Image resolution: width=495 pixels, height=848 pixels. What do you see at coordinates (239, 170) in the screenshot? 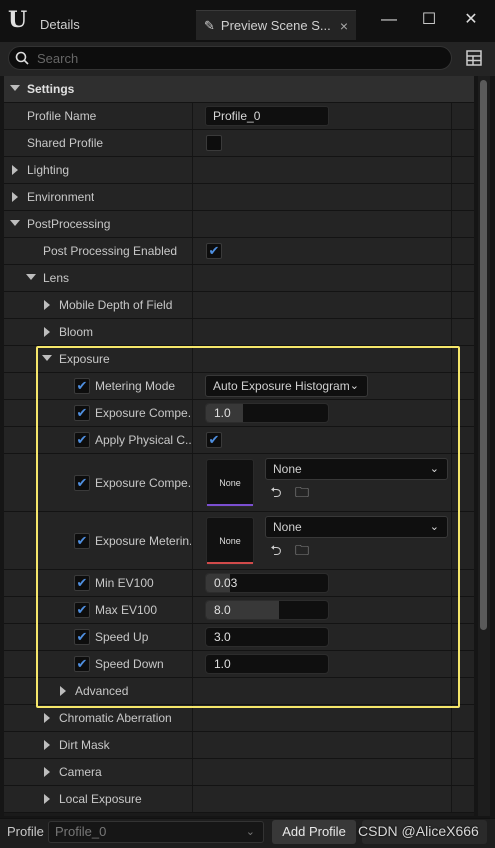
I see `category-lighting: Lighting` at bounding box center [239, 170].